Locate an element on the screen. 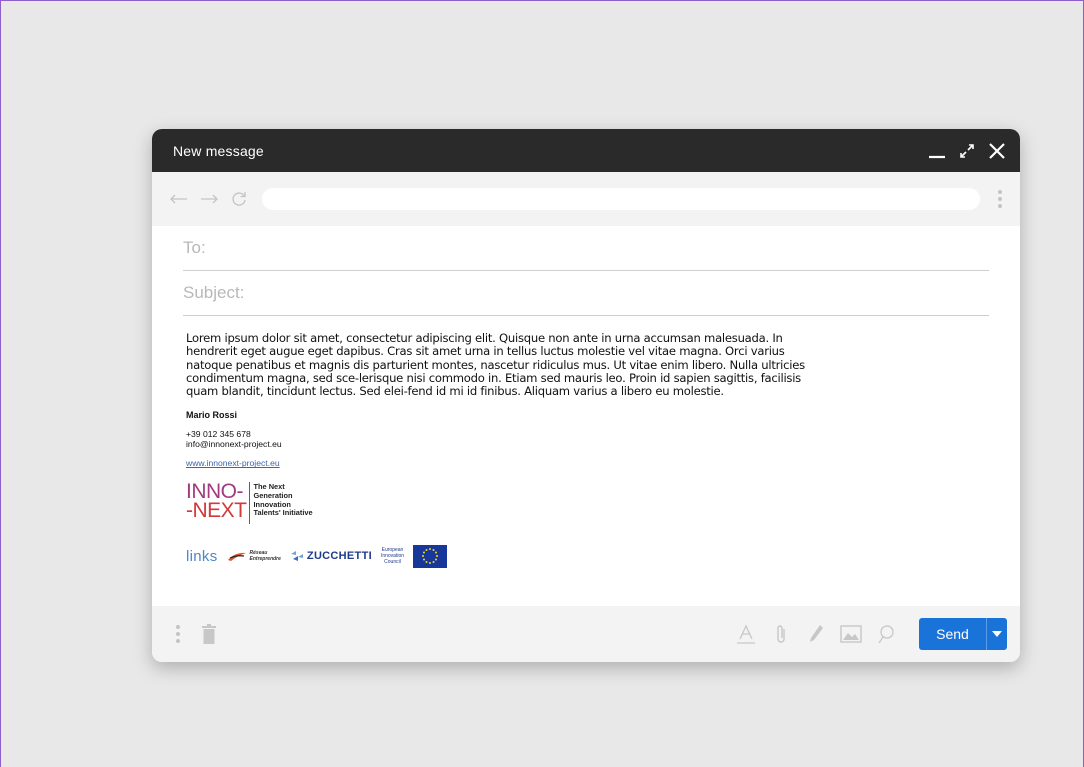 This screenshot has height=767, width=1084. forward-arrow-icon is located at coordinates (209, 199).